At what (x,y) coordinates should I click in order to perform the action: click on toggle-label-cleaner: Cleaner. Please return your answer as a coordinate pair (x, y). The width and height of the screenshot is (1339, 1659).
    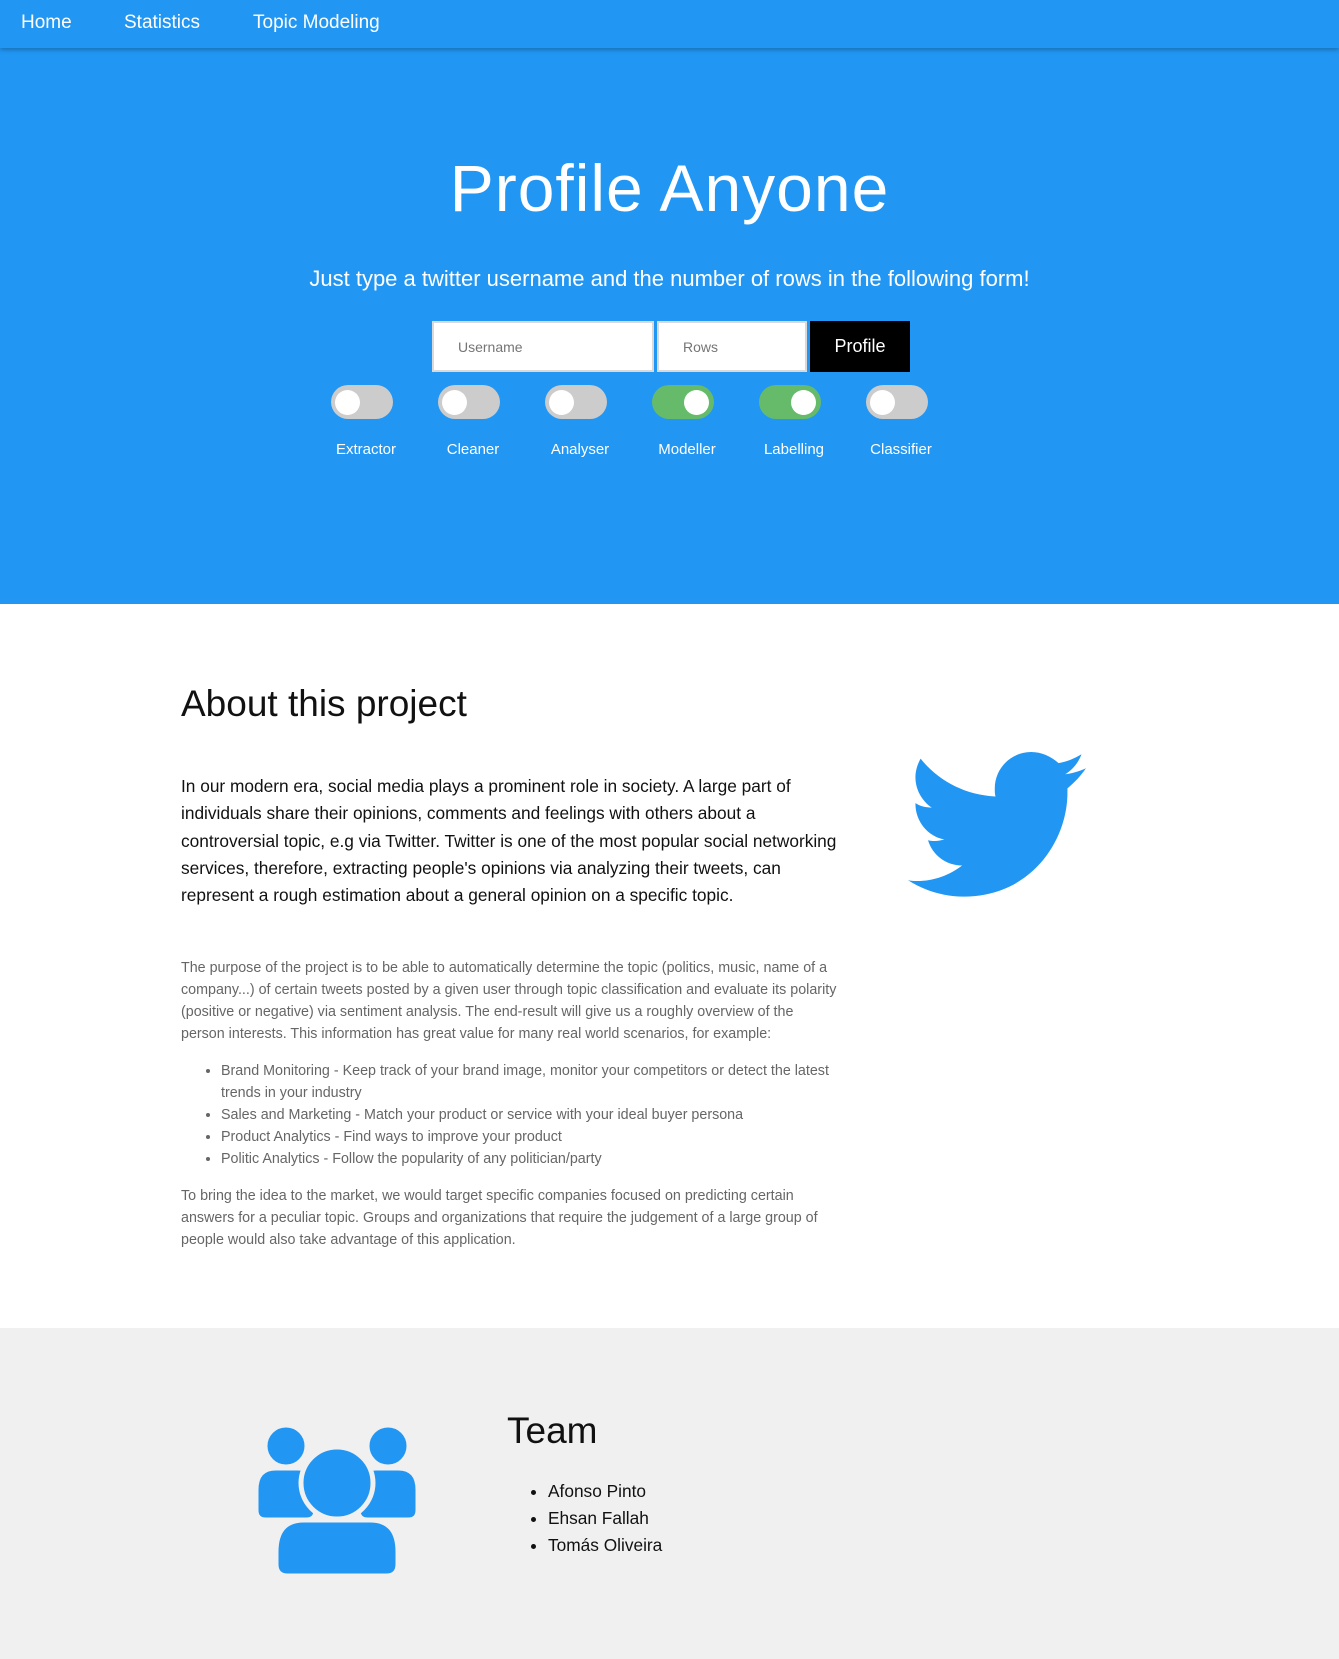
    Looking at the image, I should click on (473, 449).